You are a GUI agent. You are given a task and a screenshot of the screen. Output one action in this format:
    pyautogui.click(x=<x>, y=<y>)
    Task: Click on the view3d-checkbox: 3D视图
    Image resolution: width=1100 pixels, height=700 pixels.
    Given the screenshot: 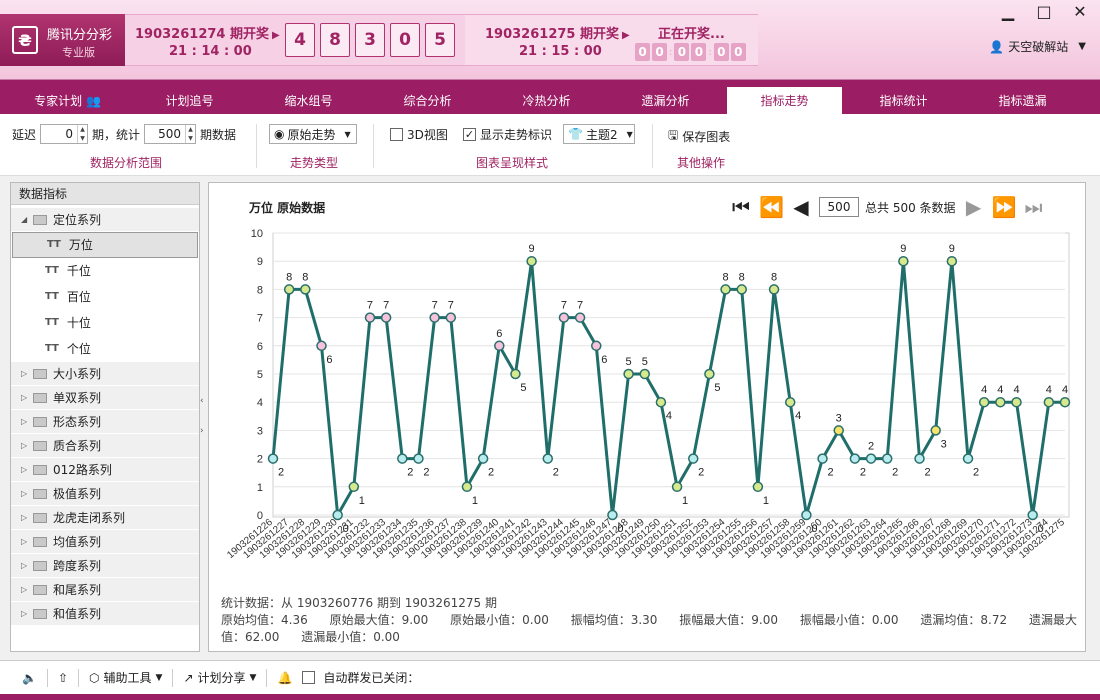 What is the action you would take?
    pyautogui.click(x=419, y=134)
    